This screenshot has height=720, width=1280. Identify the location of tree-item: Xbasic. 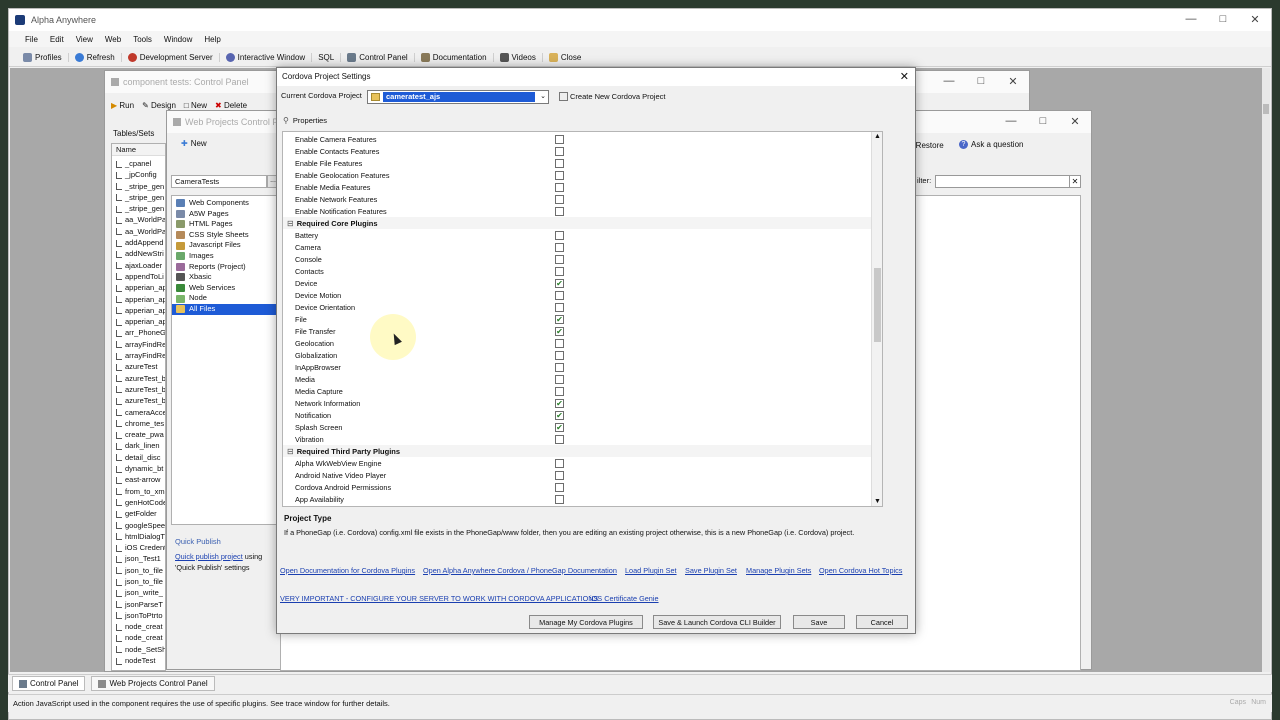
(224, 277).